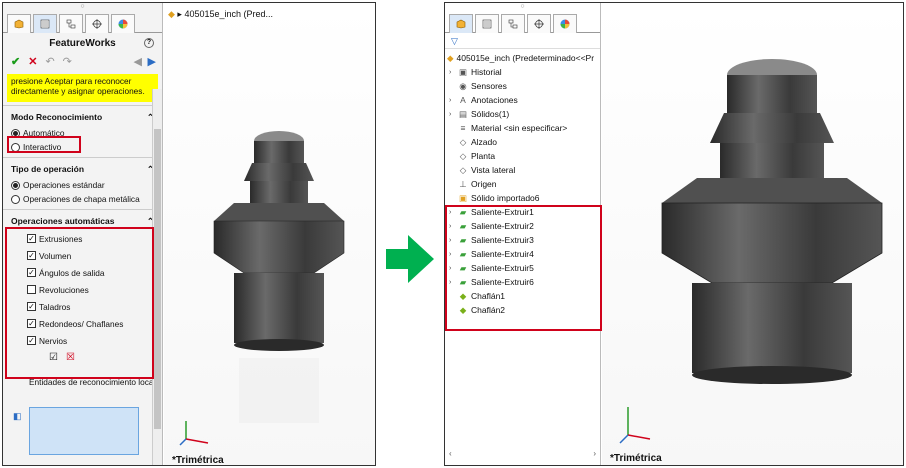  What do you see at coordinates (522, 170) in the screenshot?
I see `tree-item: ◇ Vista lateral` at bounding box center [522, 170].